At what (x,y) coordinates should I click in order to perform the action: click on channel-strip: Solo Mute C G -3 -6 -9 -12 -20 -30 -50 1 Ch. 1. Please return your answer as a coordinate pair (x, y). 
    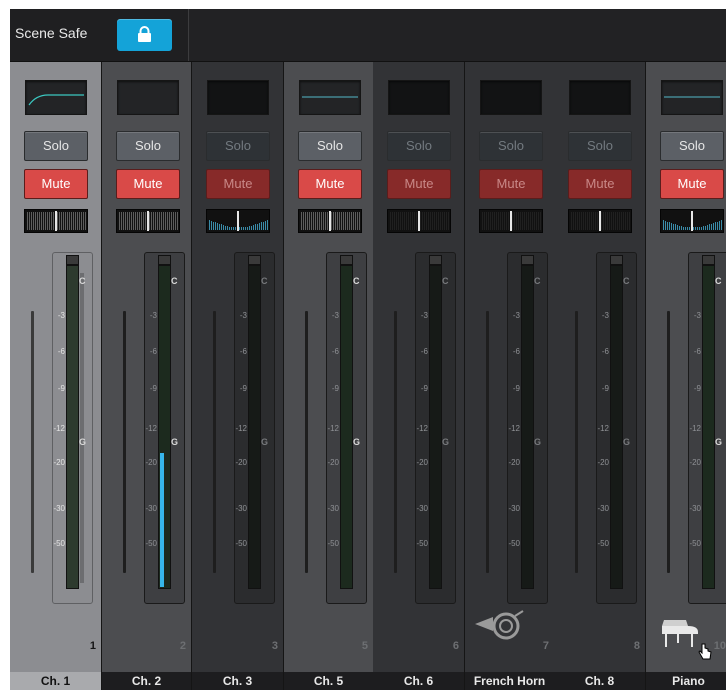
    Looking at the image, I should click on (56, 376).